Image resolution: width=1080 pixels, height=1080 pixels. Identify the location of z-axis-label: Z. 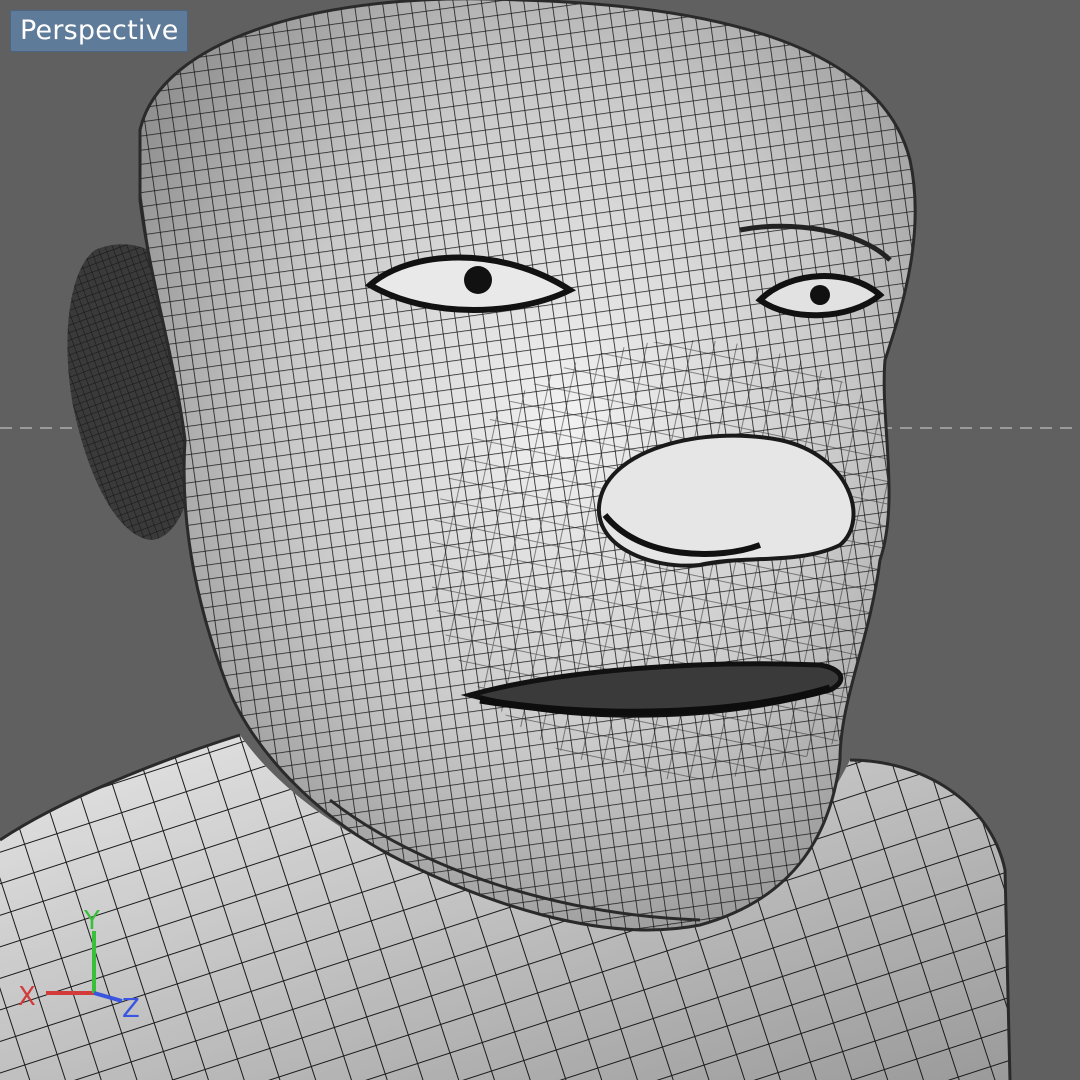
(131, 1009).